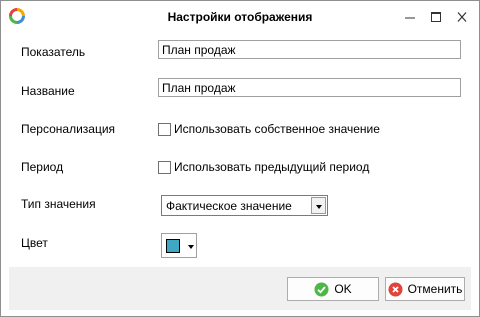 This screenshot has width=480, height=317. Describe the element at coordinates (34, 243) in the screenshot. I see `color-label: Цвет` at that location.